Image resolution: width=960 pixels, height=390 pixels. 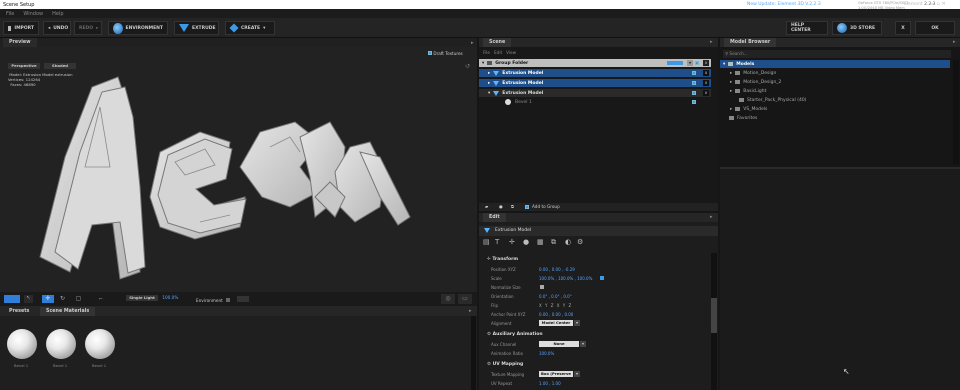 I want to click on create-button: CREATE ▾, so click(x=250, y=28).